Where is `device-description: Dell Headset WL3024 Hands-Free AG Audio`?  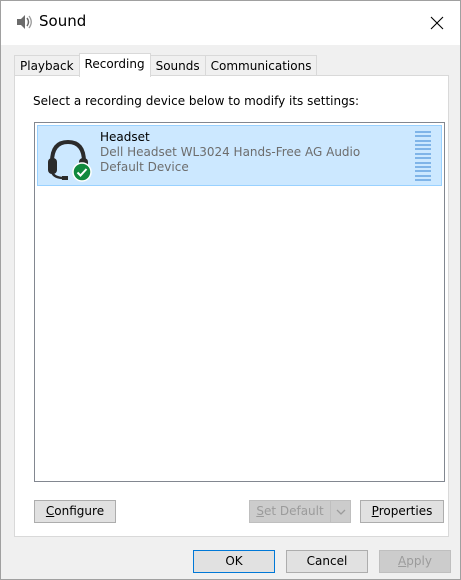
device-description: Dell Headset WL3024 Hands-Free AG Audio is located at coordinates (230, 152).